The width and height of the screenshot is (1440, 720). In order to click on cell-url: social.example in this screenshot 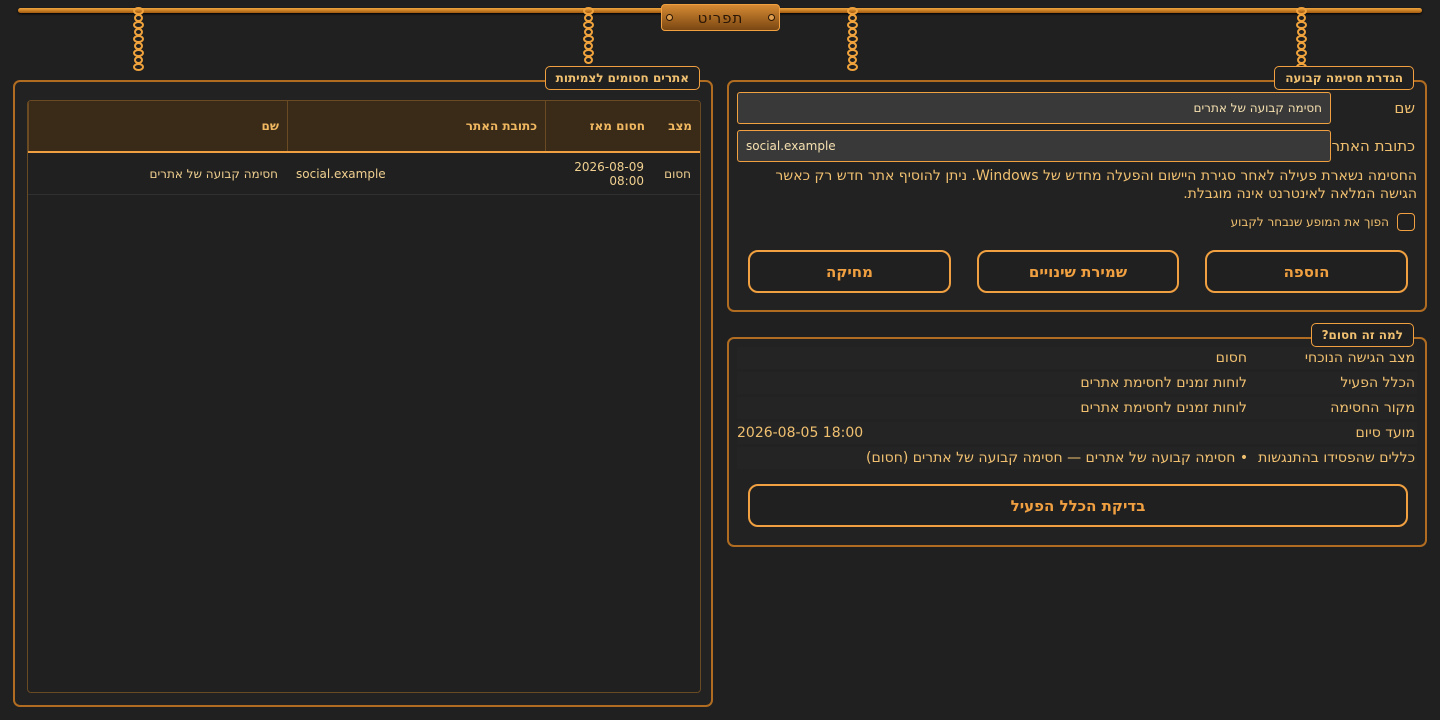, I will do `click(341, 173)`.